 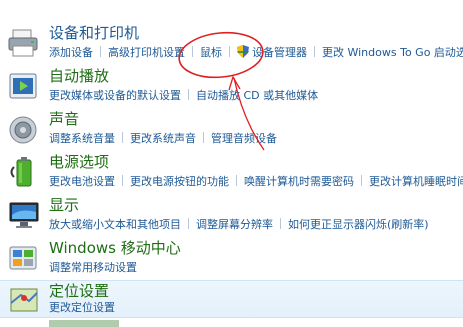 I want to click on category-power-options: 电源选项 更改电池设置 更改电源按钮的功能 唤醒计算机时需要密码 更改计算机睡眠时间, so click(x=231, y=174).